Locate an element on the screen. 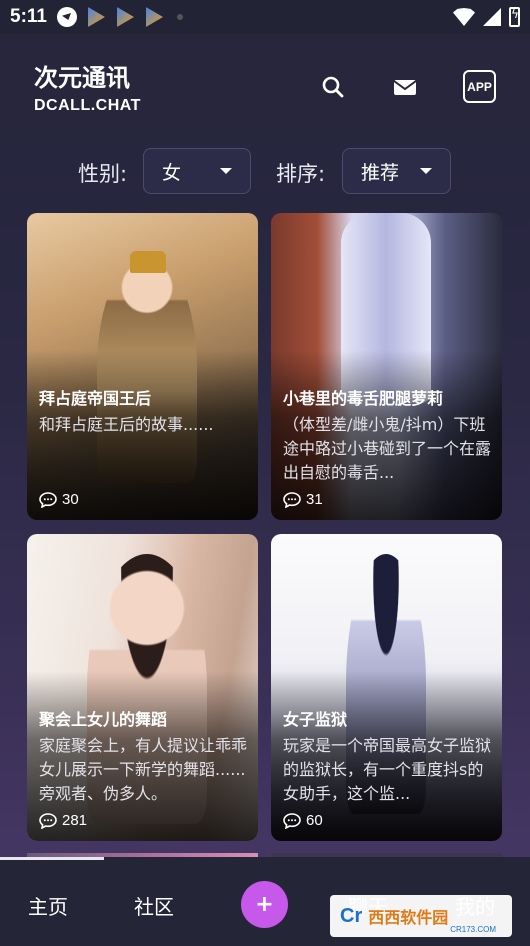 The image size is (530, 946). comment-count-value: 60 is located at coordinates (314, 820).